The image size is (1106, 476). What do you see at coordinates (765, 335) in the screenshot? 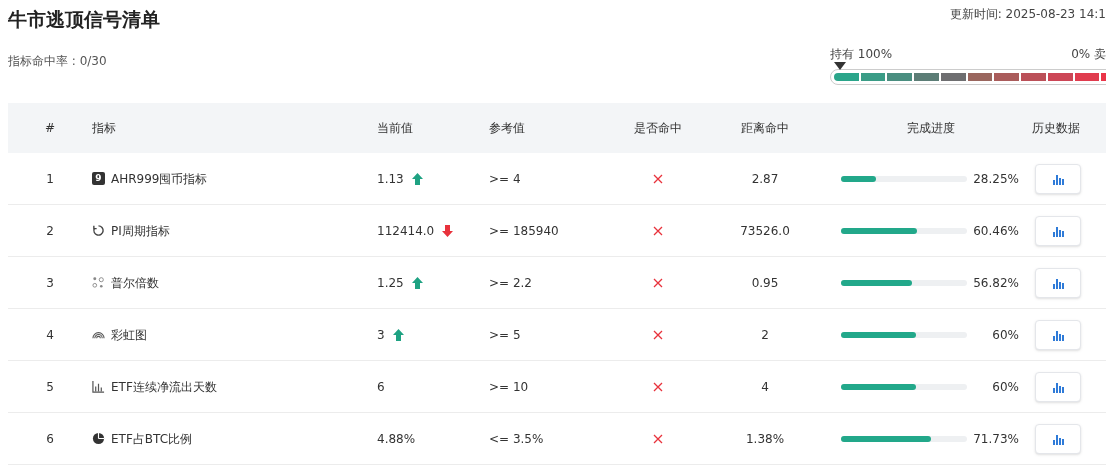
I see `distance-value: 2` at bounding box center [765, 335].